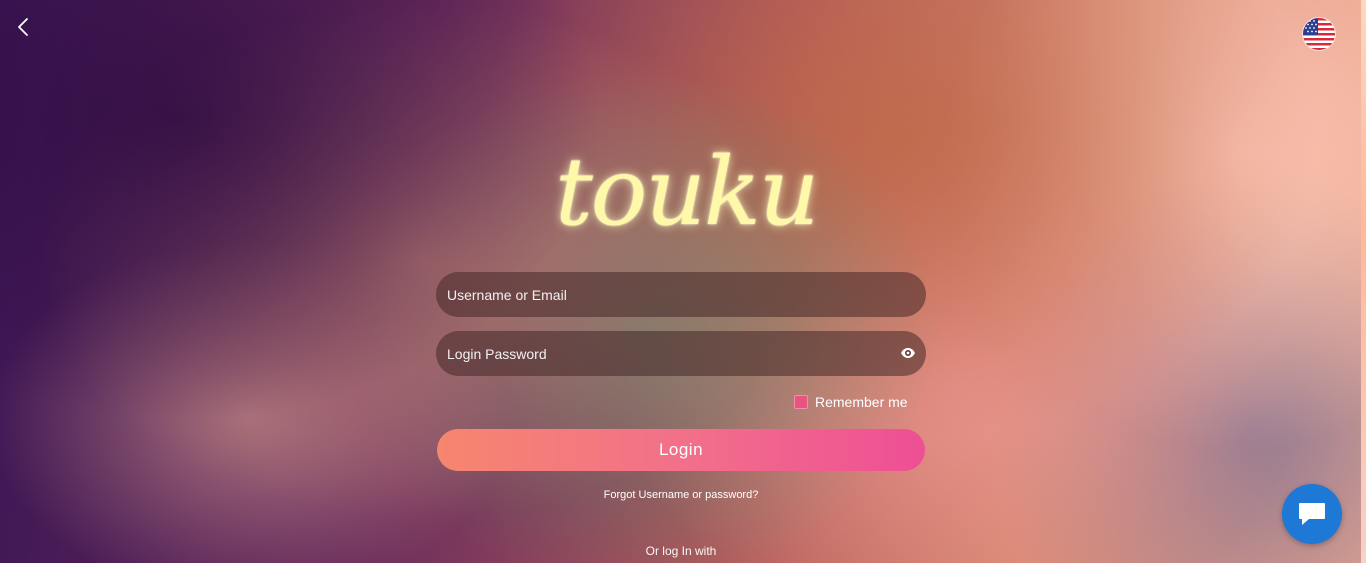 The width and height of the screenshot is (1366, 563). I want to click on remember-me-checkbox, so click(801, 402).